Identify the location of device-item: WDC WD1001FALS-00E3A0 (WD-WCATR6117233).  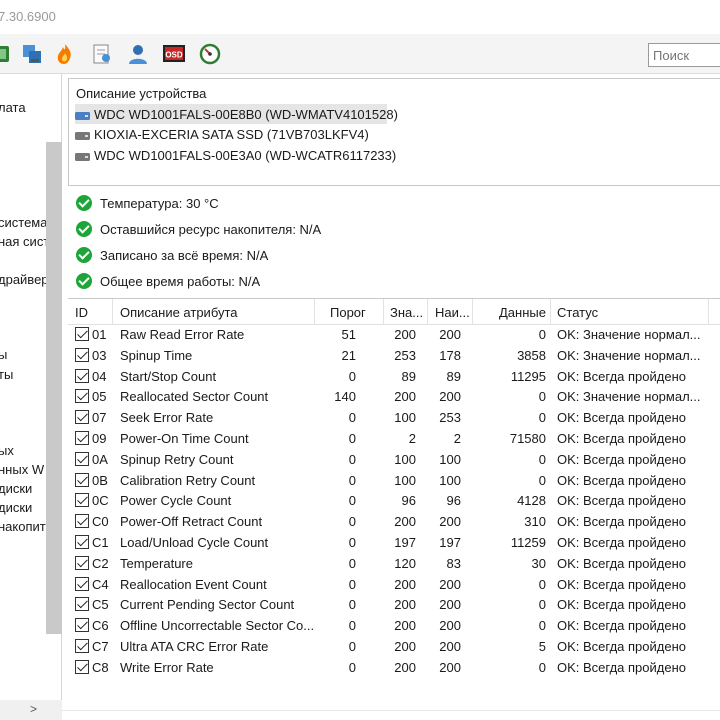
(235, 155).